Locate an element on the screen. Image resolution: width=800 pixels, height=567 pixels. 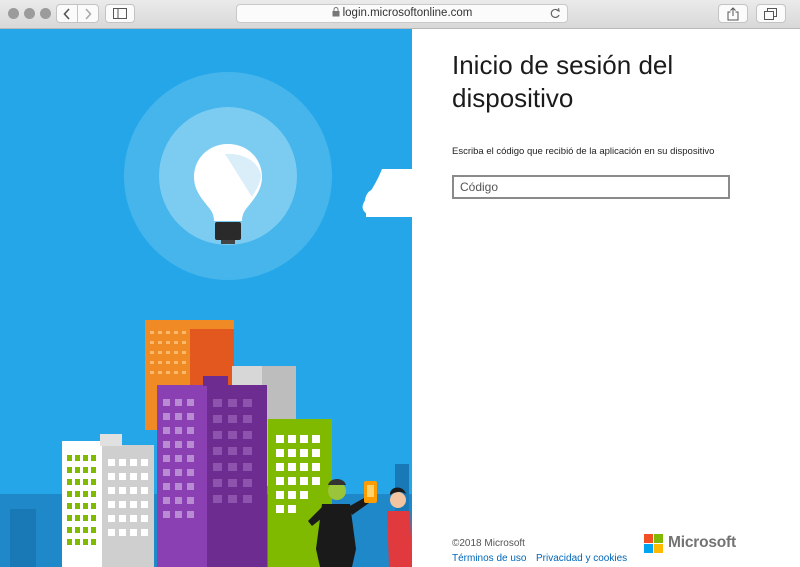
microsoft-logo-icon is located at coordinates (653, 543).